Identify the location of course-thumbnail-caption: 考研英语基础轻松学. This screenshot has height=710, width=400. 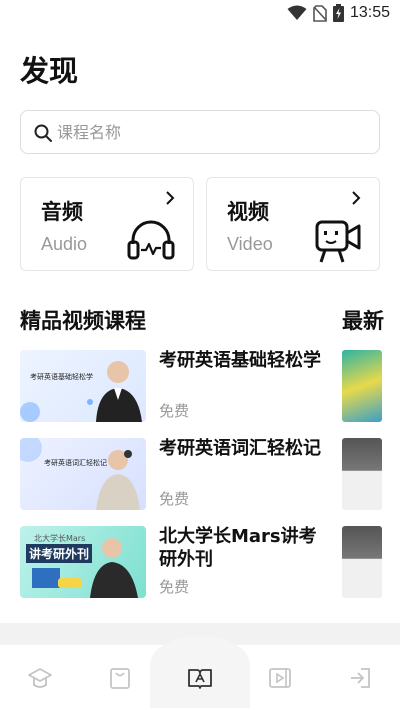
(61, 377).